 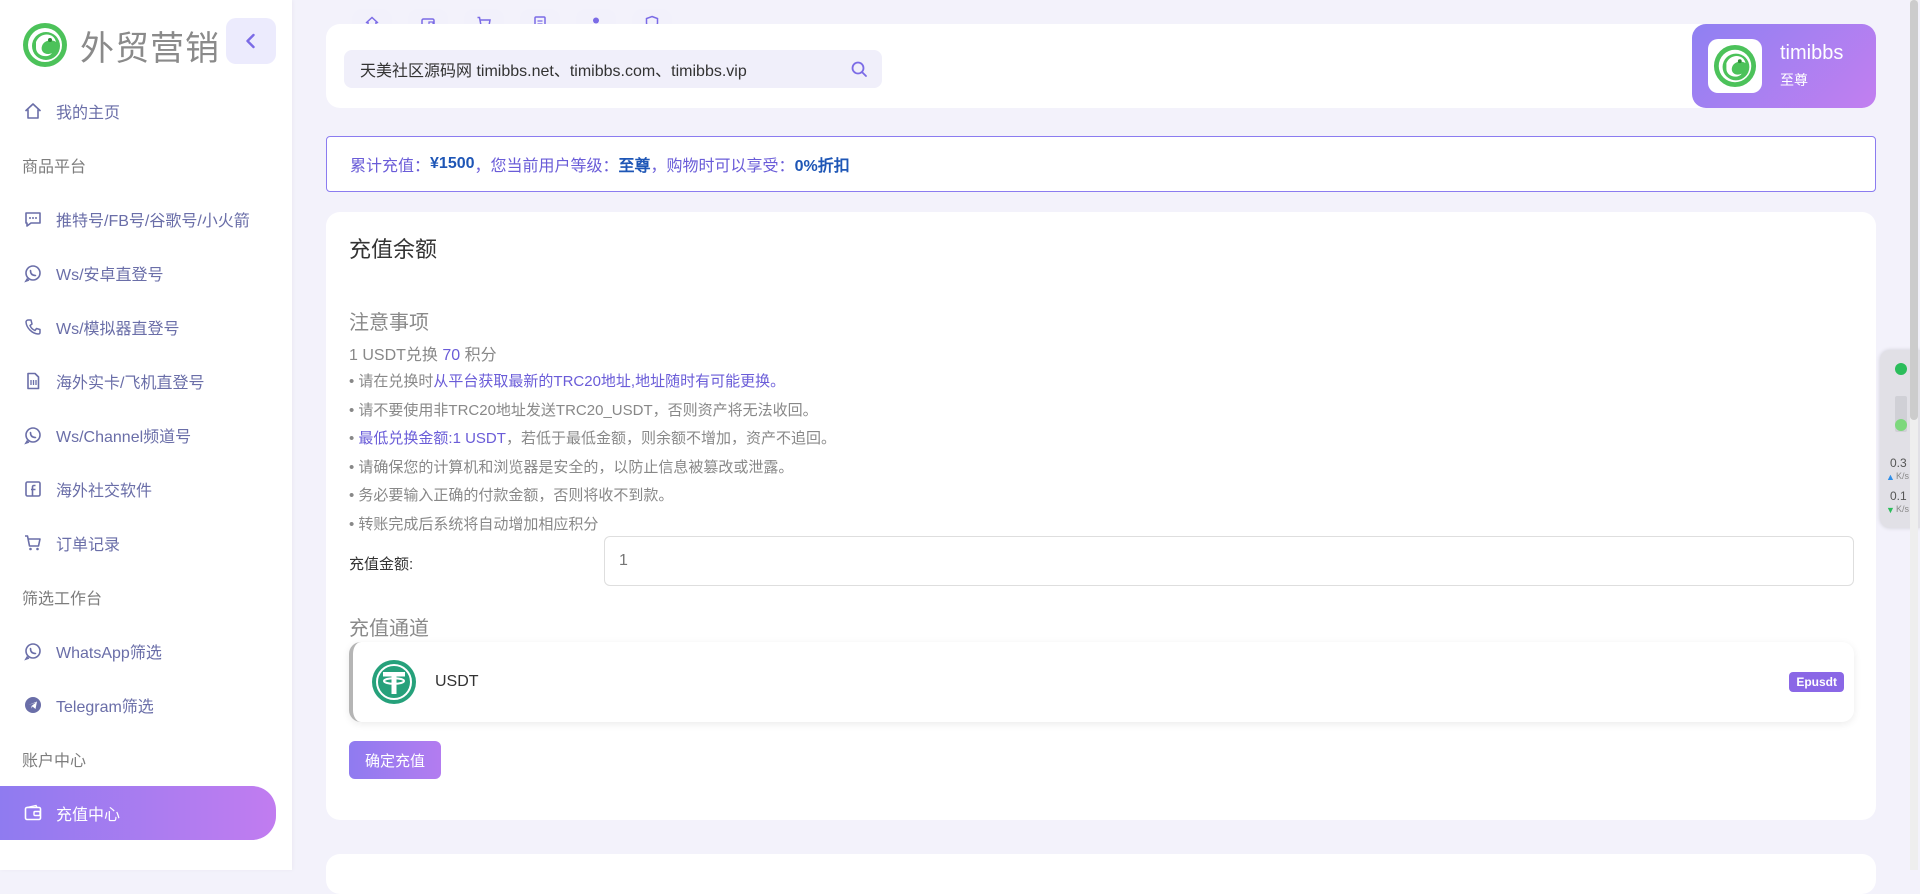 What do you see at coordinates (1229, 561) in the screenshot?
I see `amount-input` at bounding box center [1229, 561].